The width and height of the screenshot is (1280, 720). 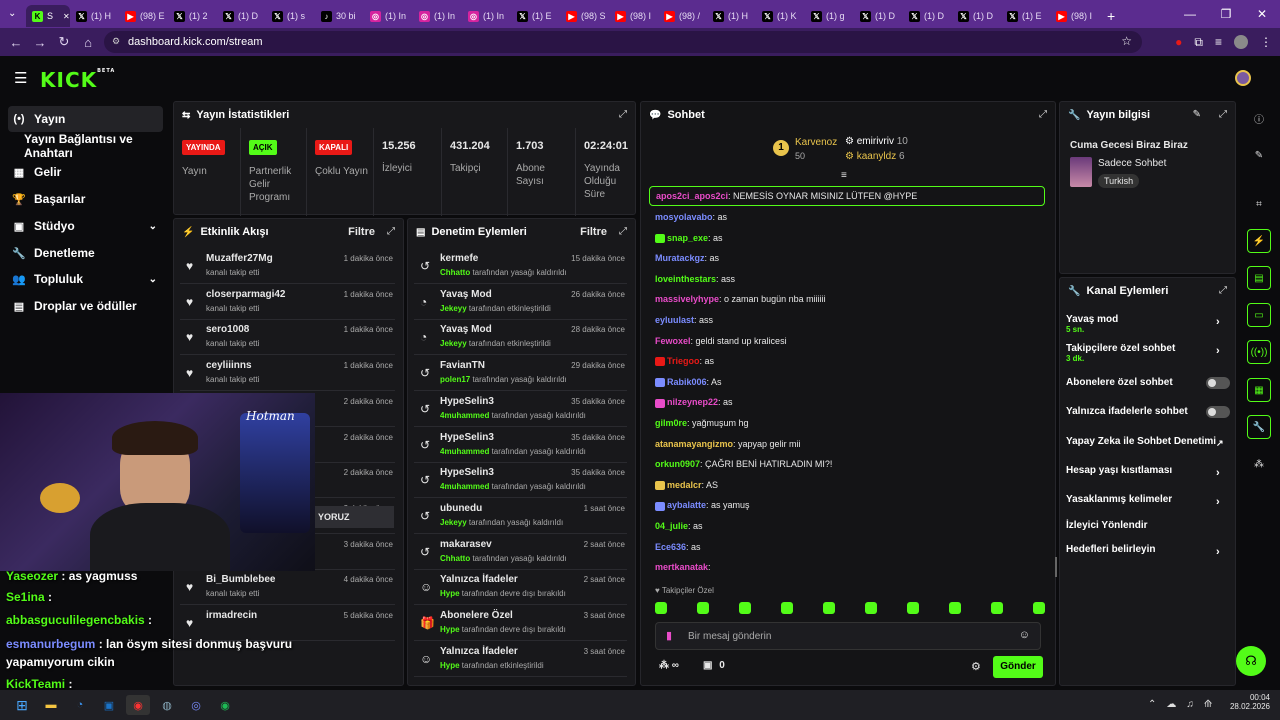 What do you see at coordinates (685, 279) in the screenshot?
I see `chat-username: loveinthestars` at bounding box center [685, 279].